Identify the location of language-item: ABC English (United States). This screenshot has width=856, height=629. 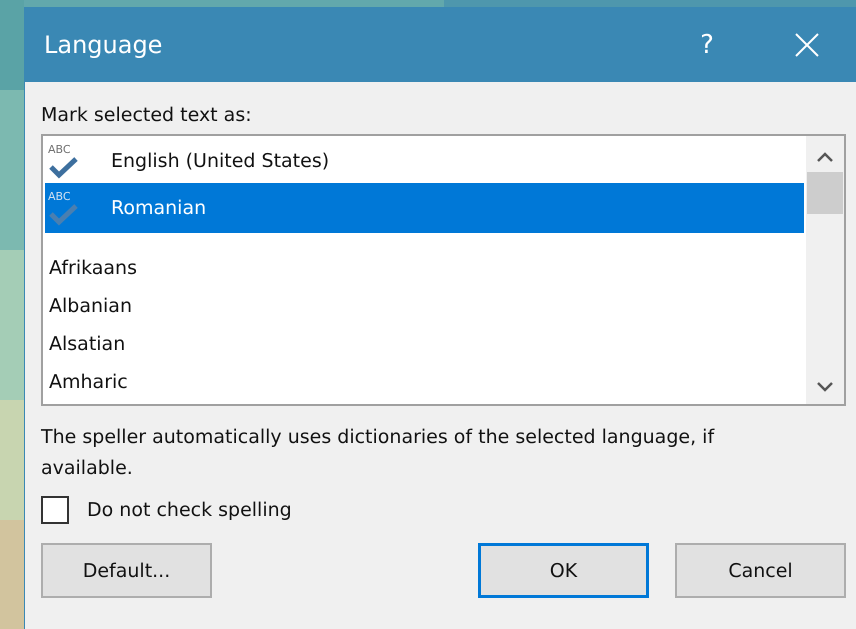
(424, 160).